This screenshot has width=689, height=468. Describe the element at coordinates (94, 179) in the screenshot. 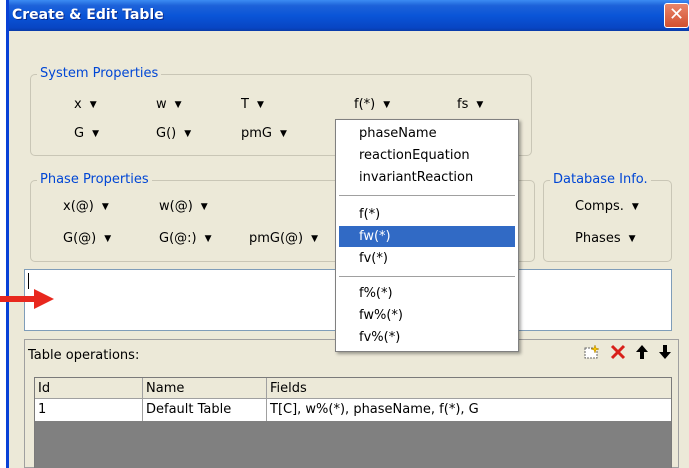

I see `phase-properties-legend: Phase Properties` at that location.